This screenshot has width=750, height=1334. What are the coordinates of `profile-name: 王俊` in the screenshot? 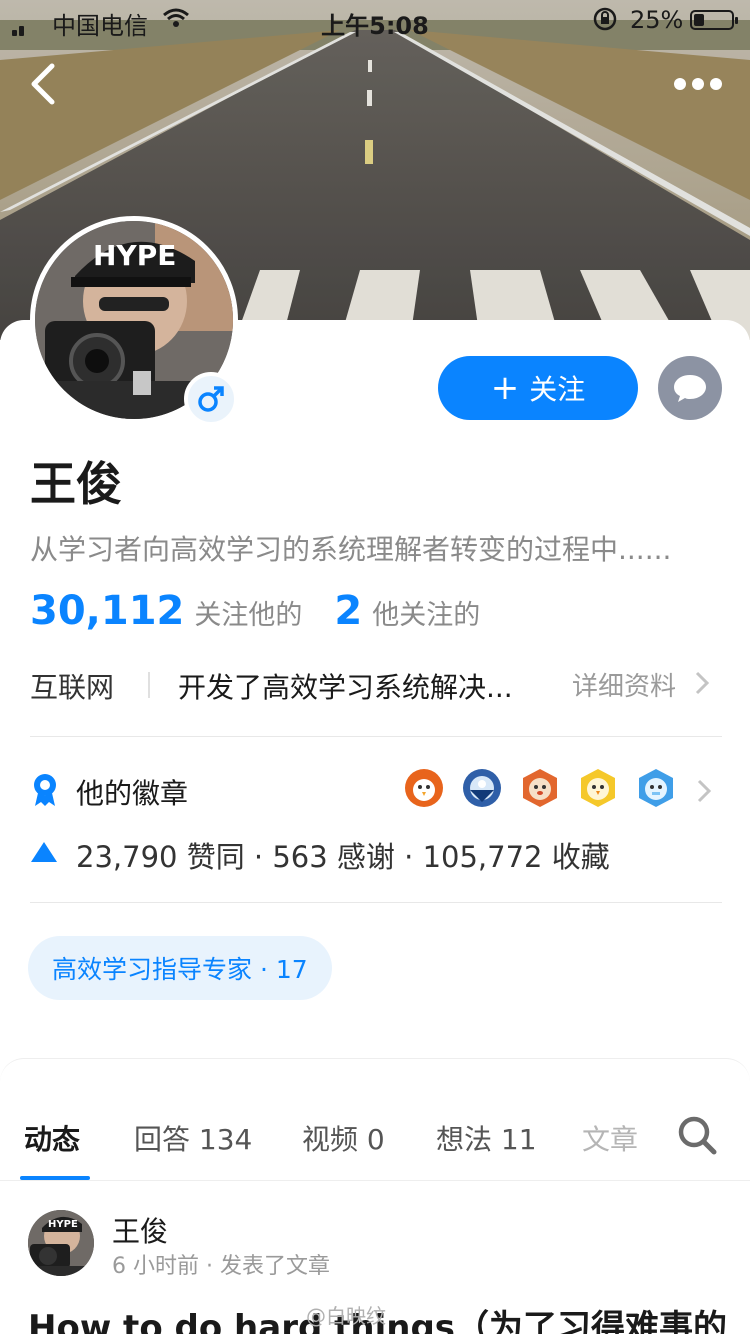 It's located at (76, 484).